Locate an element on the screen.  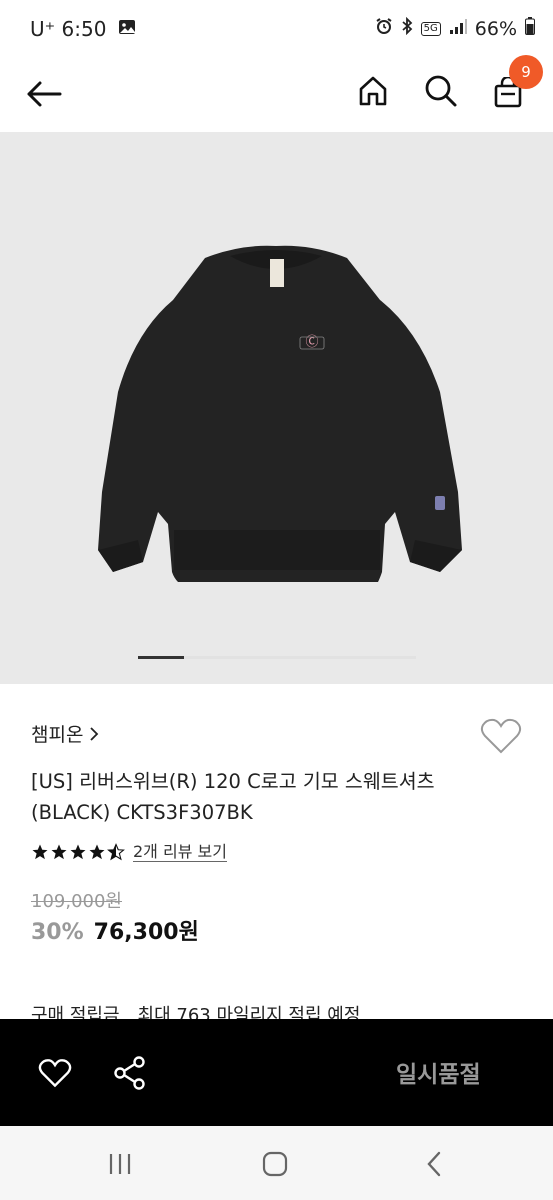
recents-button is located at coordinates (120, 1164).